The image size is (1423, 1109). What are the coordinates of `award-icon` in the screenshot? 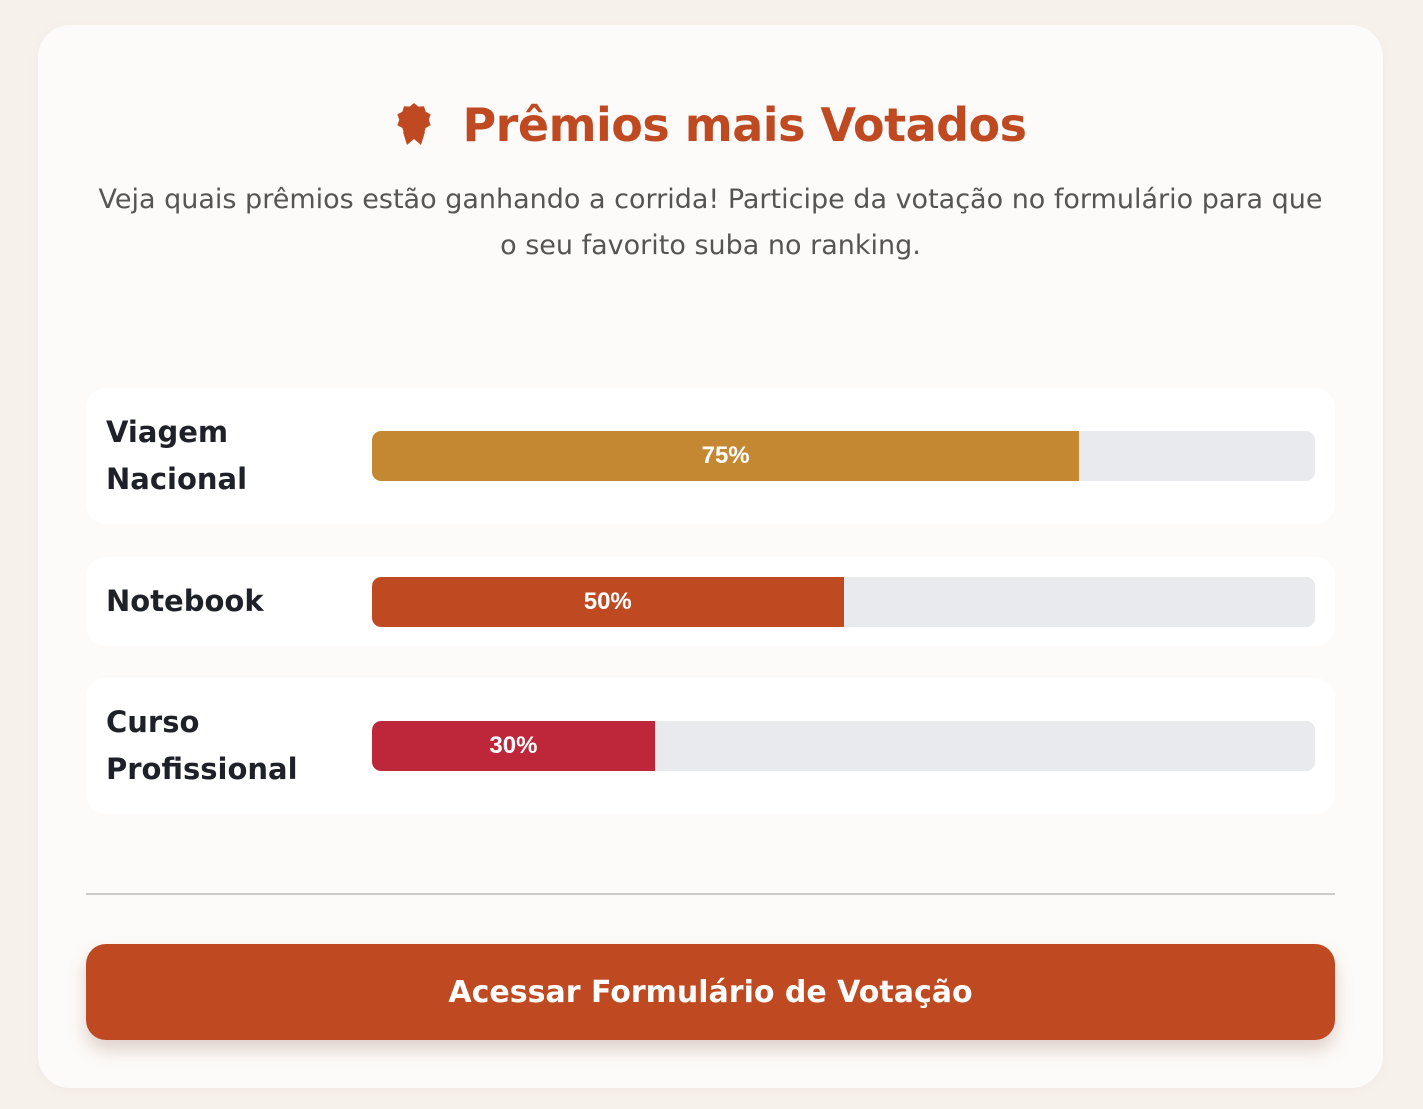 It's located at (414, 124).